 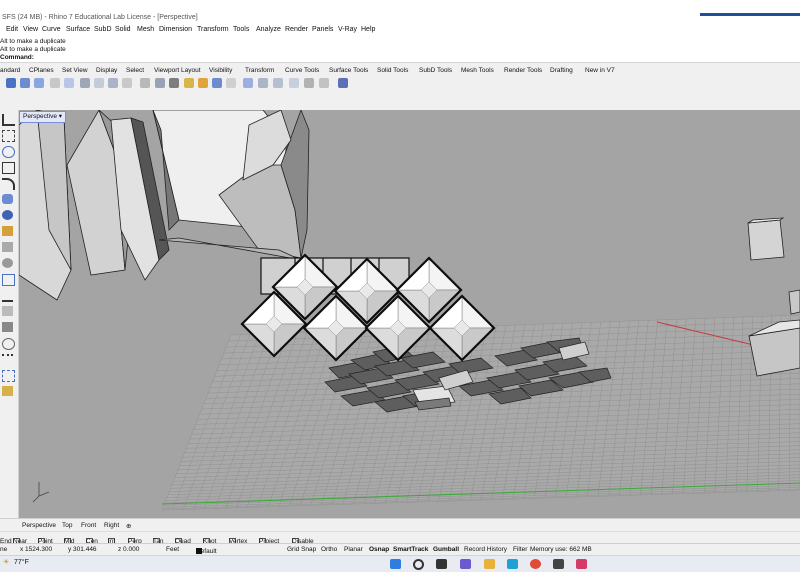 What do you see at coordinates (7, 296) in the screenshot?
I see `trim-icon` at bounding box center [7, 296].